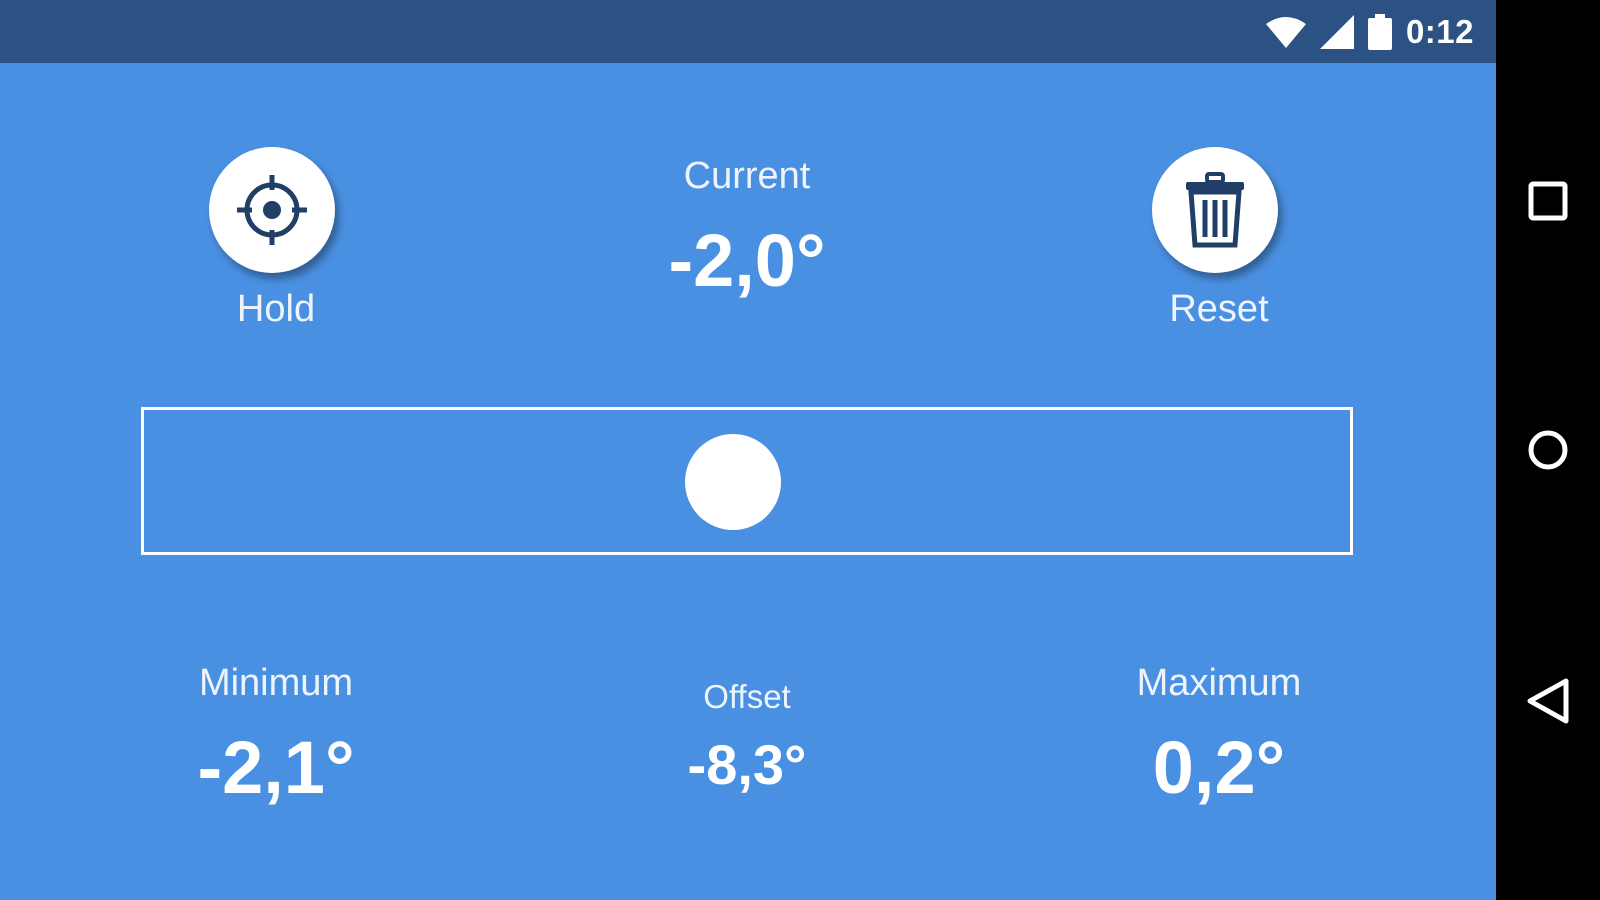 The width and height of the screenshot is (1600, 900). I want to click on maximum-value: 0,2°, so click(1219, 767).